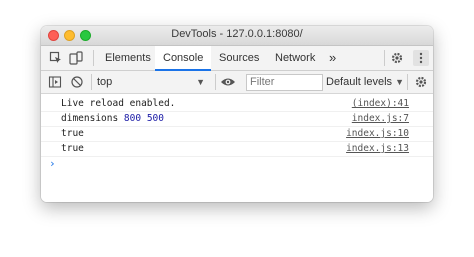 This screenshot has height=257, width=474. Describe the element at coordinates (237, 119) in the screenshot. I see `console-message: dimensions 800 500 index.js:7` at that location.